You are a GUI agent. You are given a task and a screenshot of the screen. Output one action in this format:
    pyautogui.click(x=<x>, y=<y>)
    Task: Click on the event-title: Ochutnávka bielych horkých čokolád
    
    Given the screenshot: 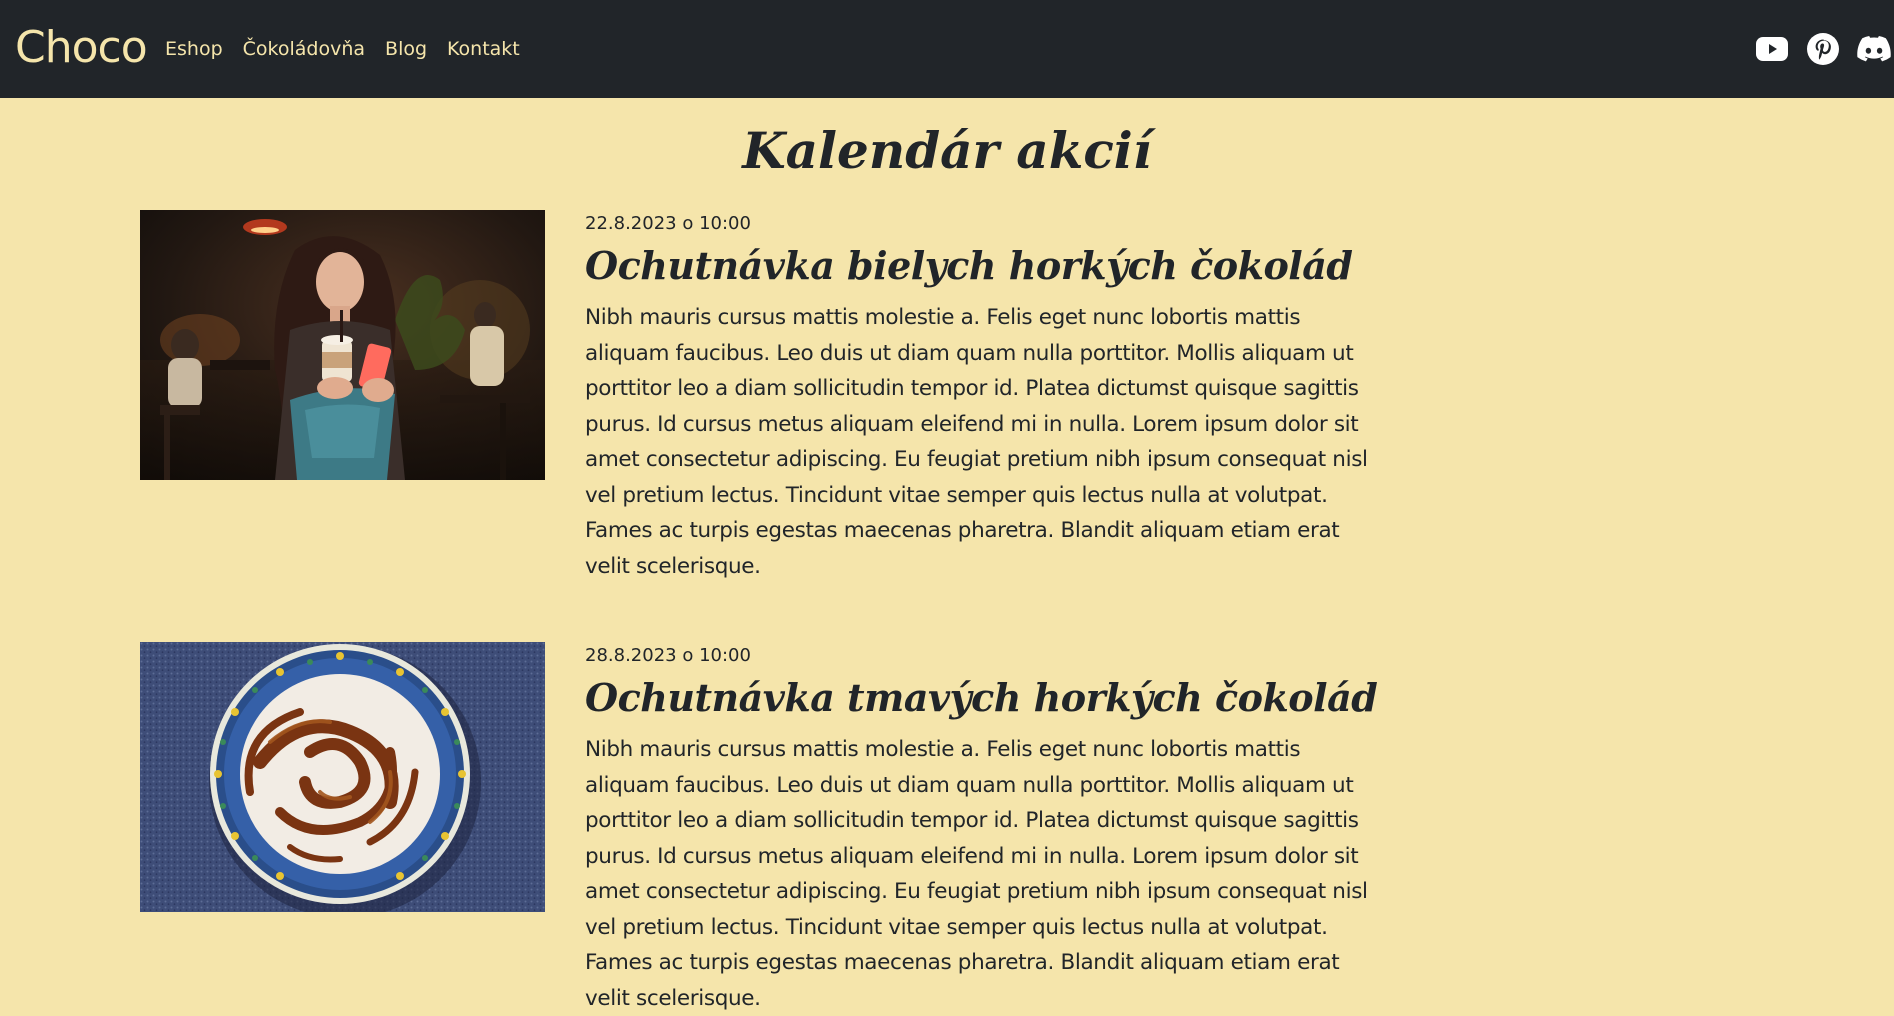 What is the action you would take?
    pyautogui.click(x=969, y=265)
    